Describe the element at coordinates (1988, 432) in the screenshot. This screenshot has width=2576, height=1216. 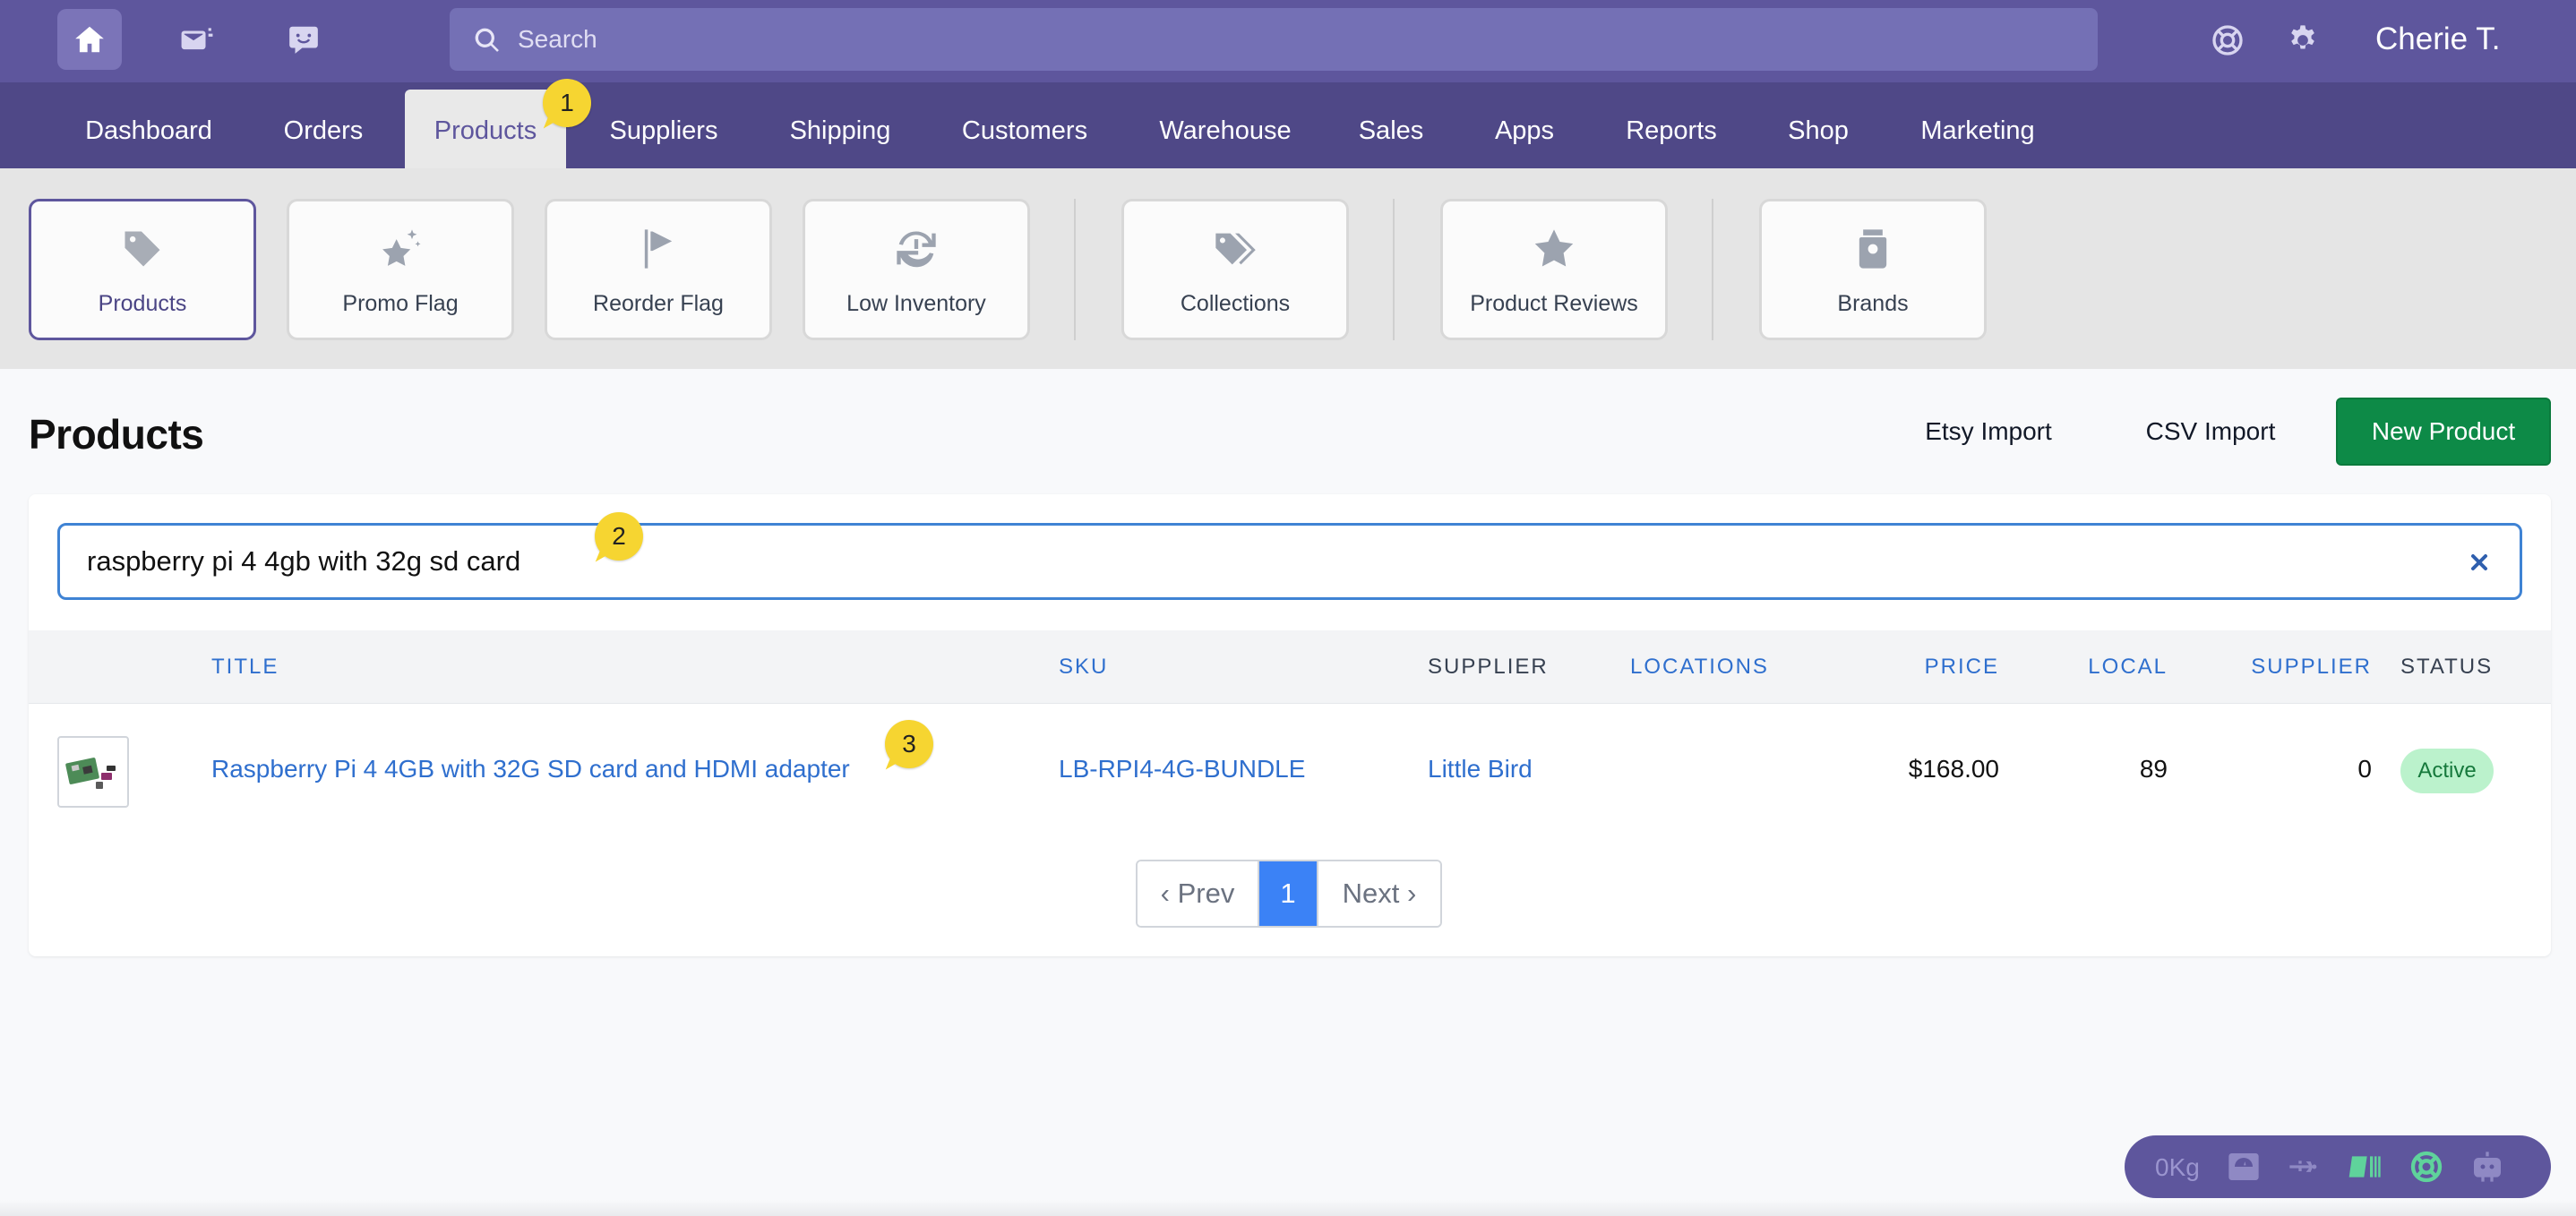
I see `etsy-import-button: Etsy Import` at that location.